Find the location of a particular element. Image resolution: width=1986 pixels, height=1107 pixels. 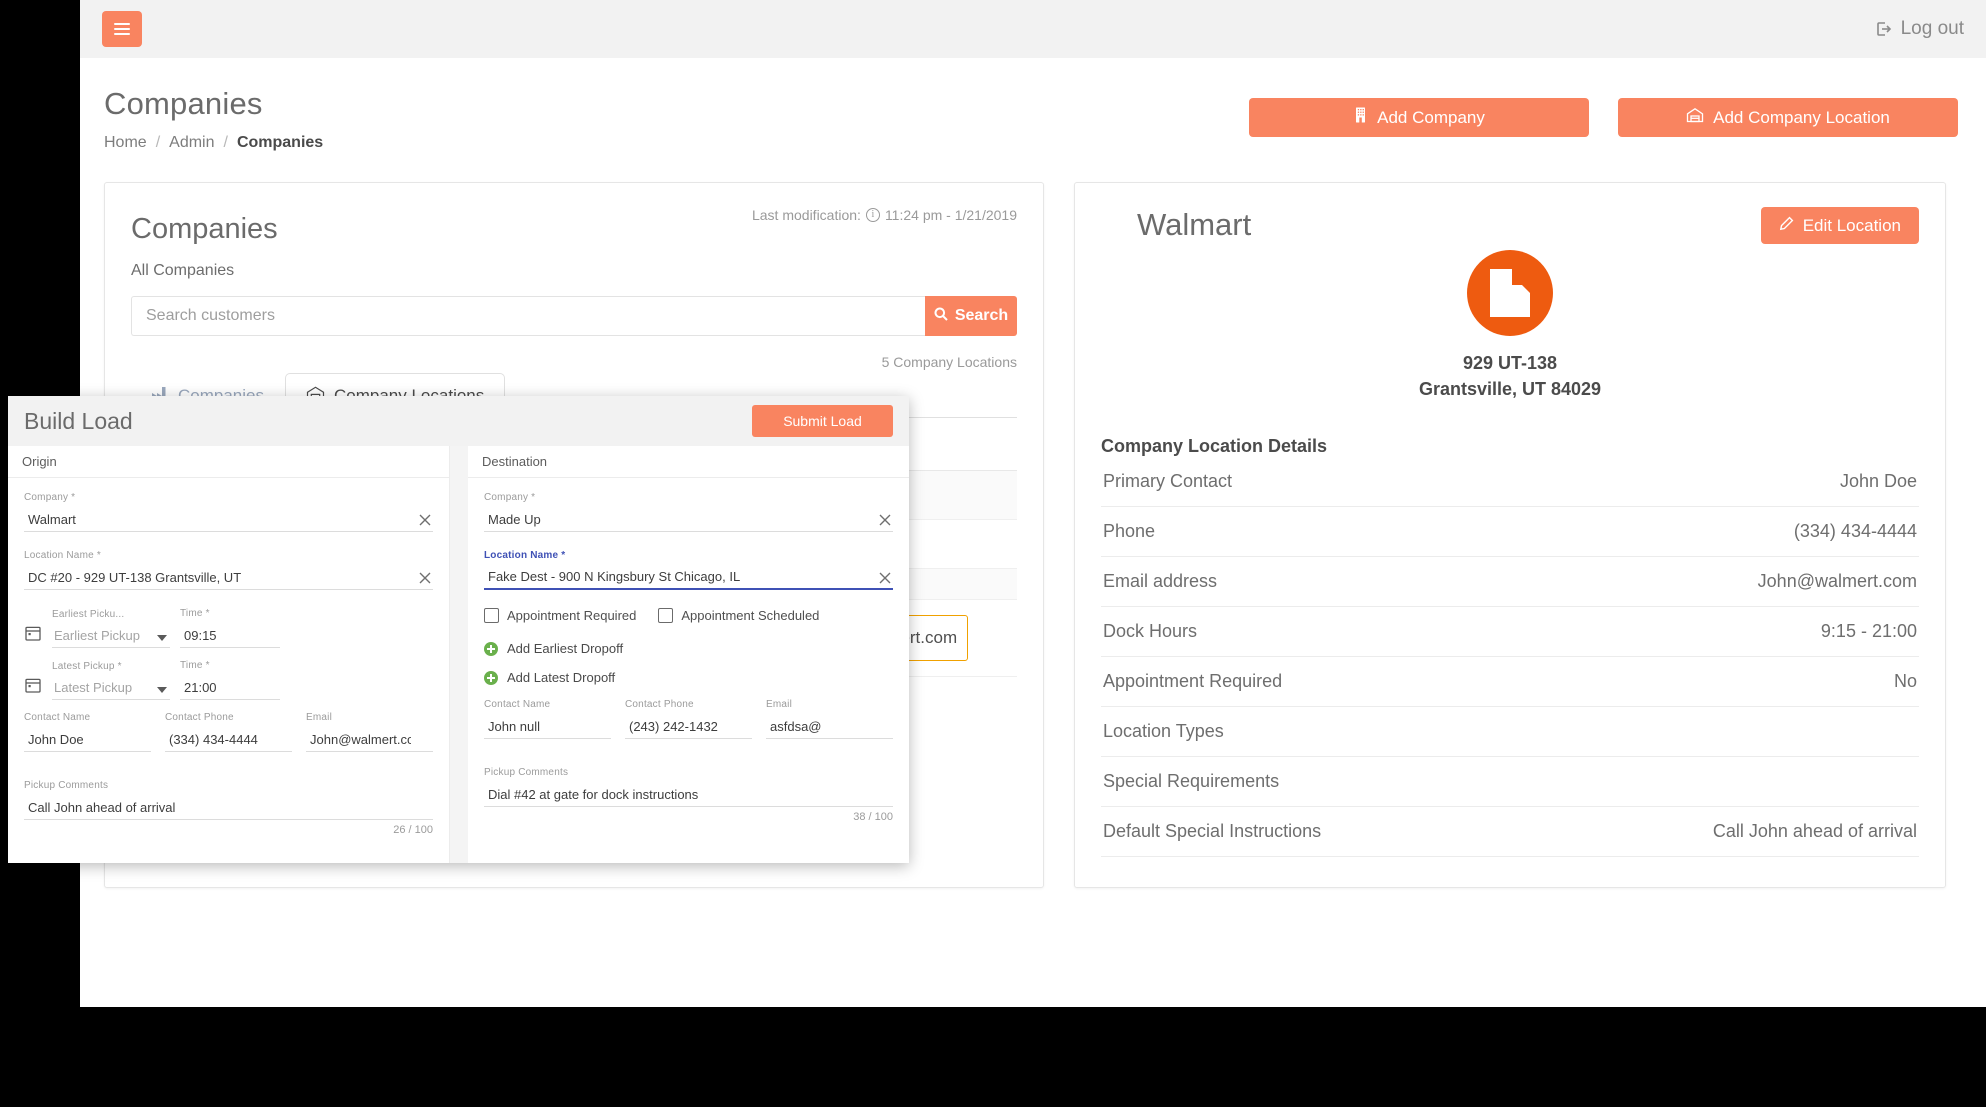

origin-email-input is located at coordinates (369, 739).